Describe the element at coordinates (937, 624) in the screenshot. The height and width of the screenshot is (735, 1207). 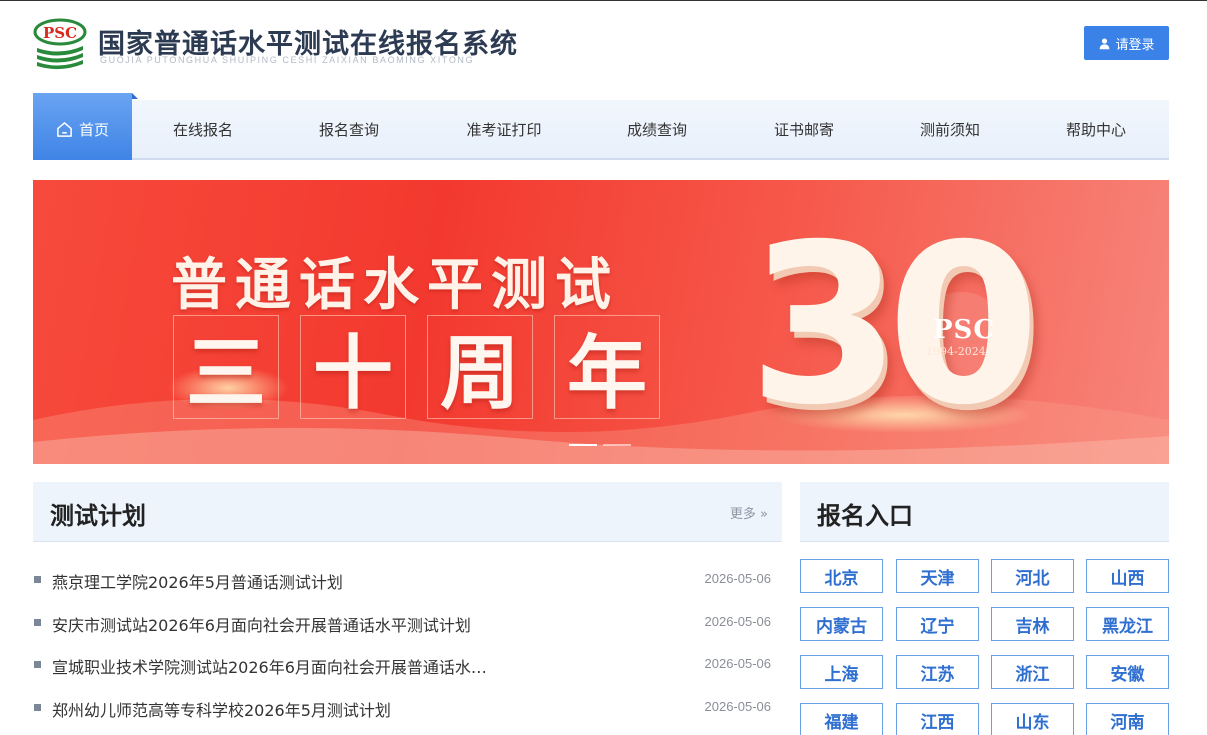
I see `province-liaoning: 辽宁` at that location.